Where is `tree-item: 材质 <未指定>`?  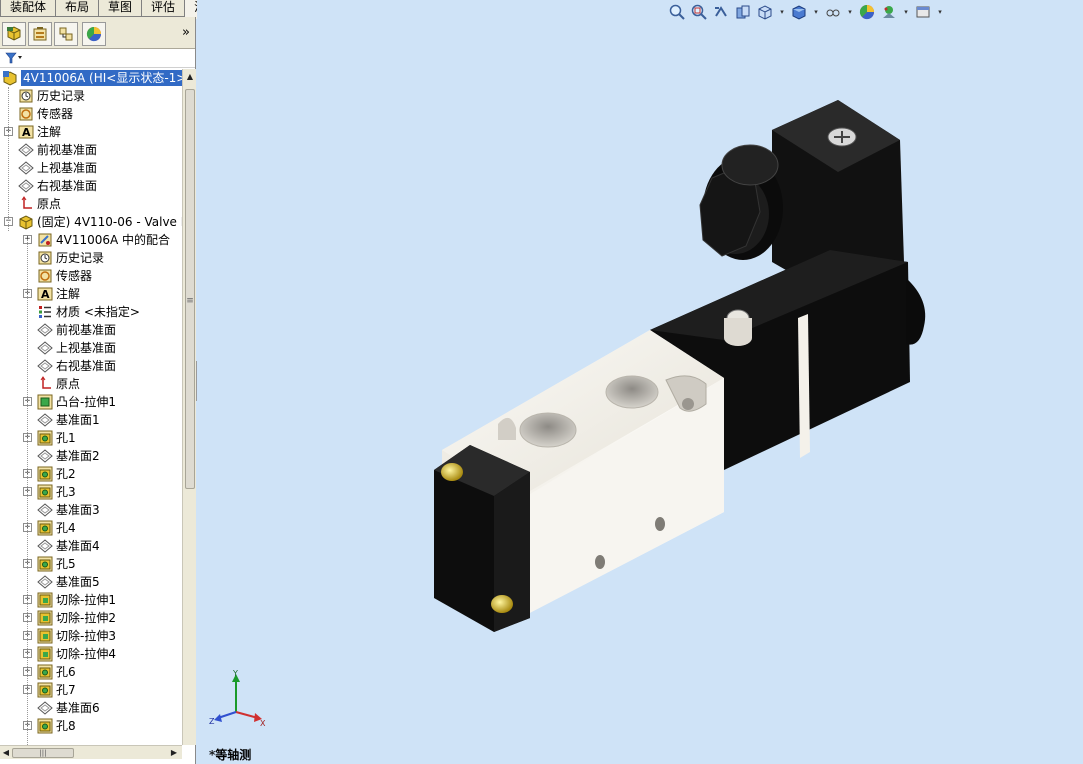 tree-item: 材质 <未指定> is located at coordinates (88, 312).